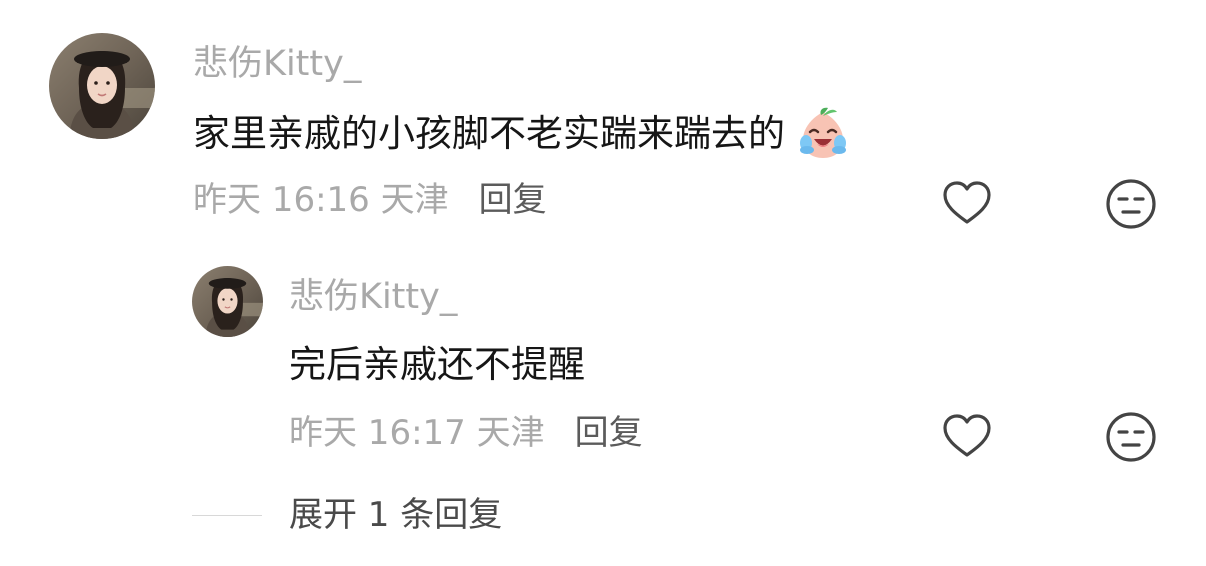 The image size is (1206, 566). What do you see at coordinates (489, 133) in the screenshot?
I see `comment-text-body: 家里亲戚的小孩脚不老实踹来踹去的` at bounding box center [489, 133].